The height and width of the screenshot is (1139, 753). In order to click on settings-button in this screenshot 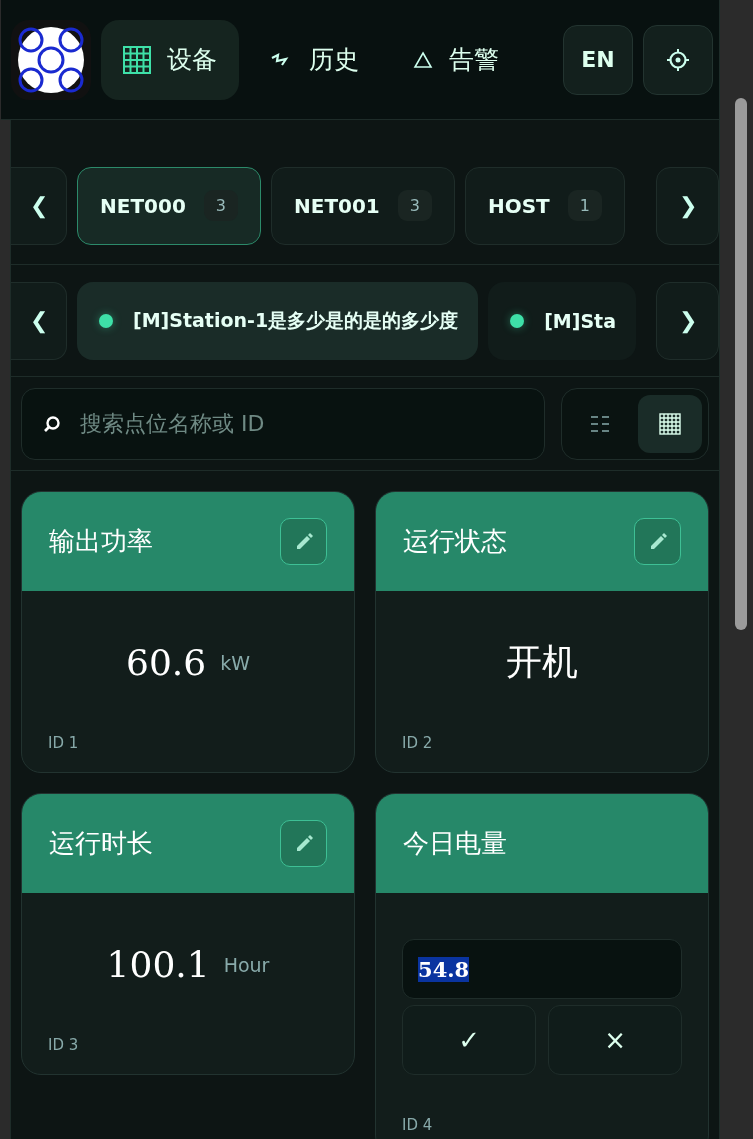, I will do `click(678, 59)`.